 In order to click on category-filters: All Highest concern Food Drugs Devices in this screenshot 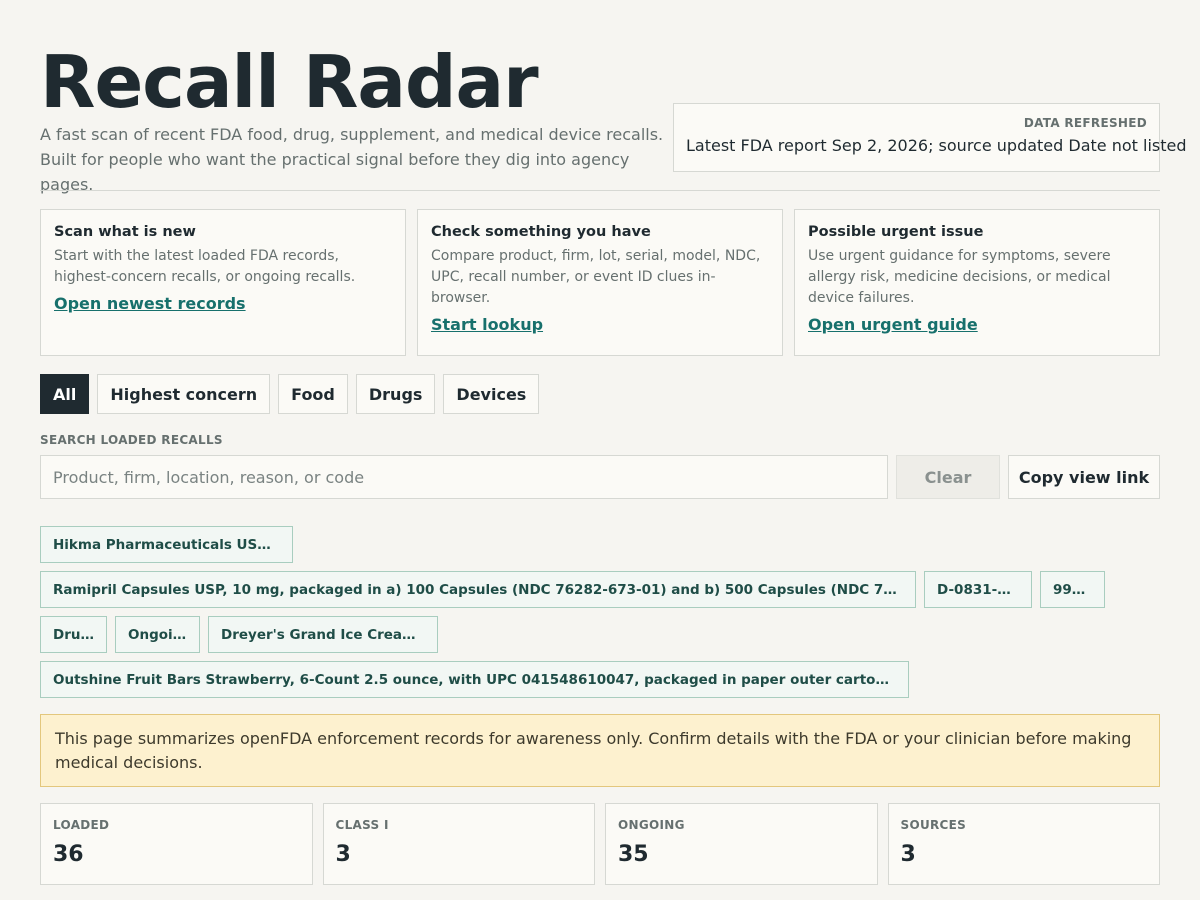, I will do `click(290, 394)`.